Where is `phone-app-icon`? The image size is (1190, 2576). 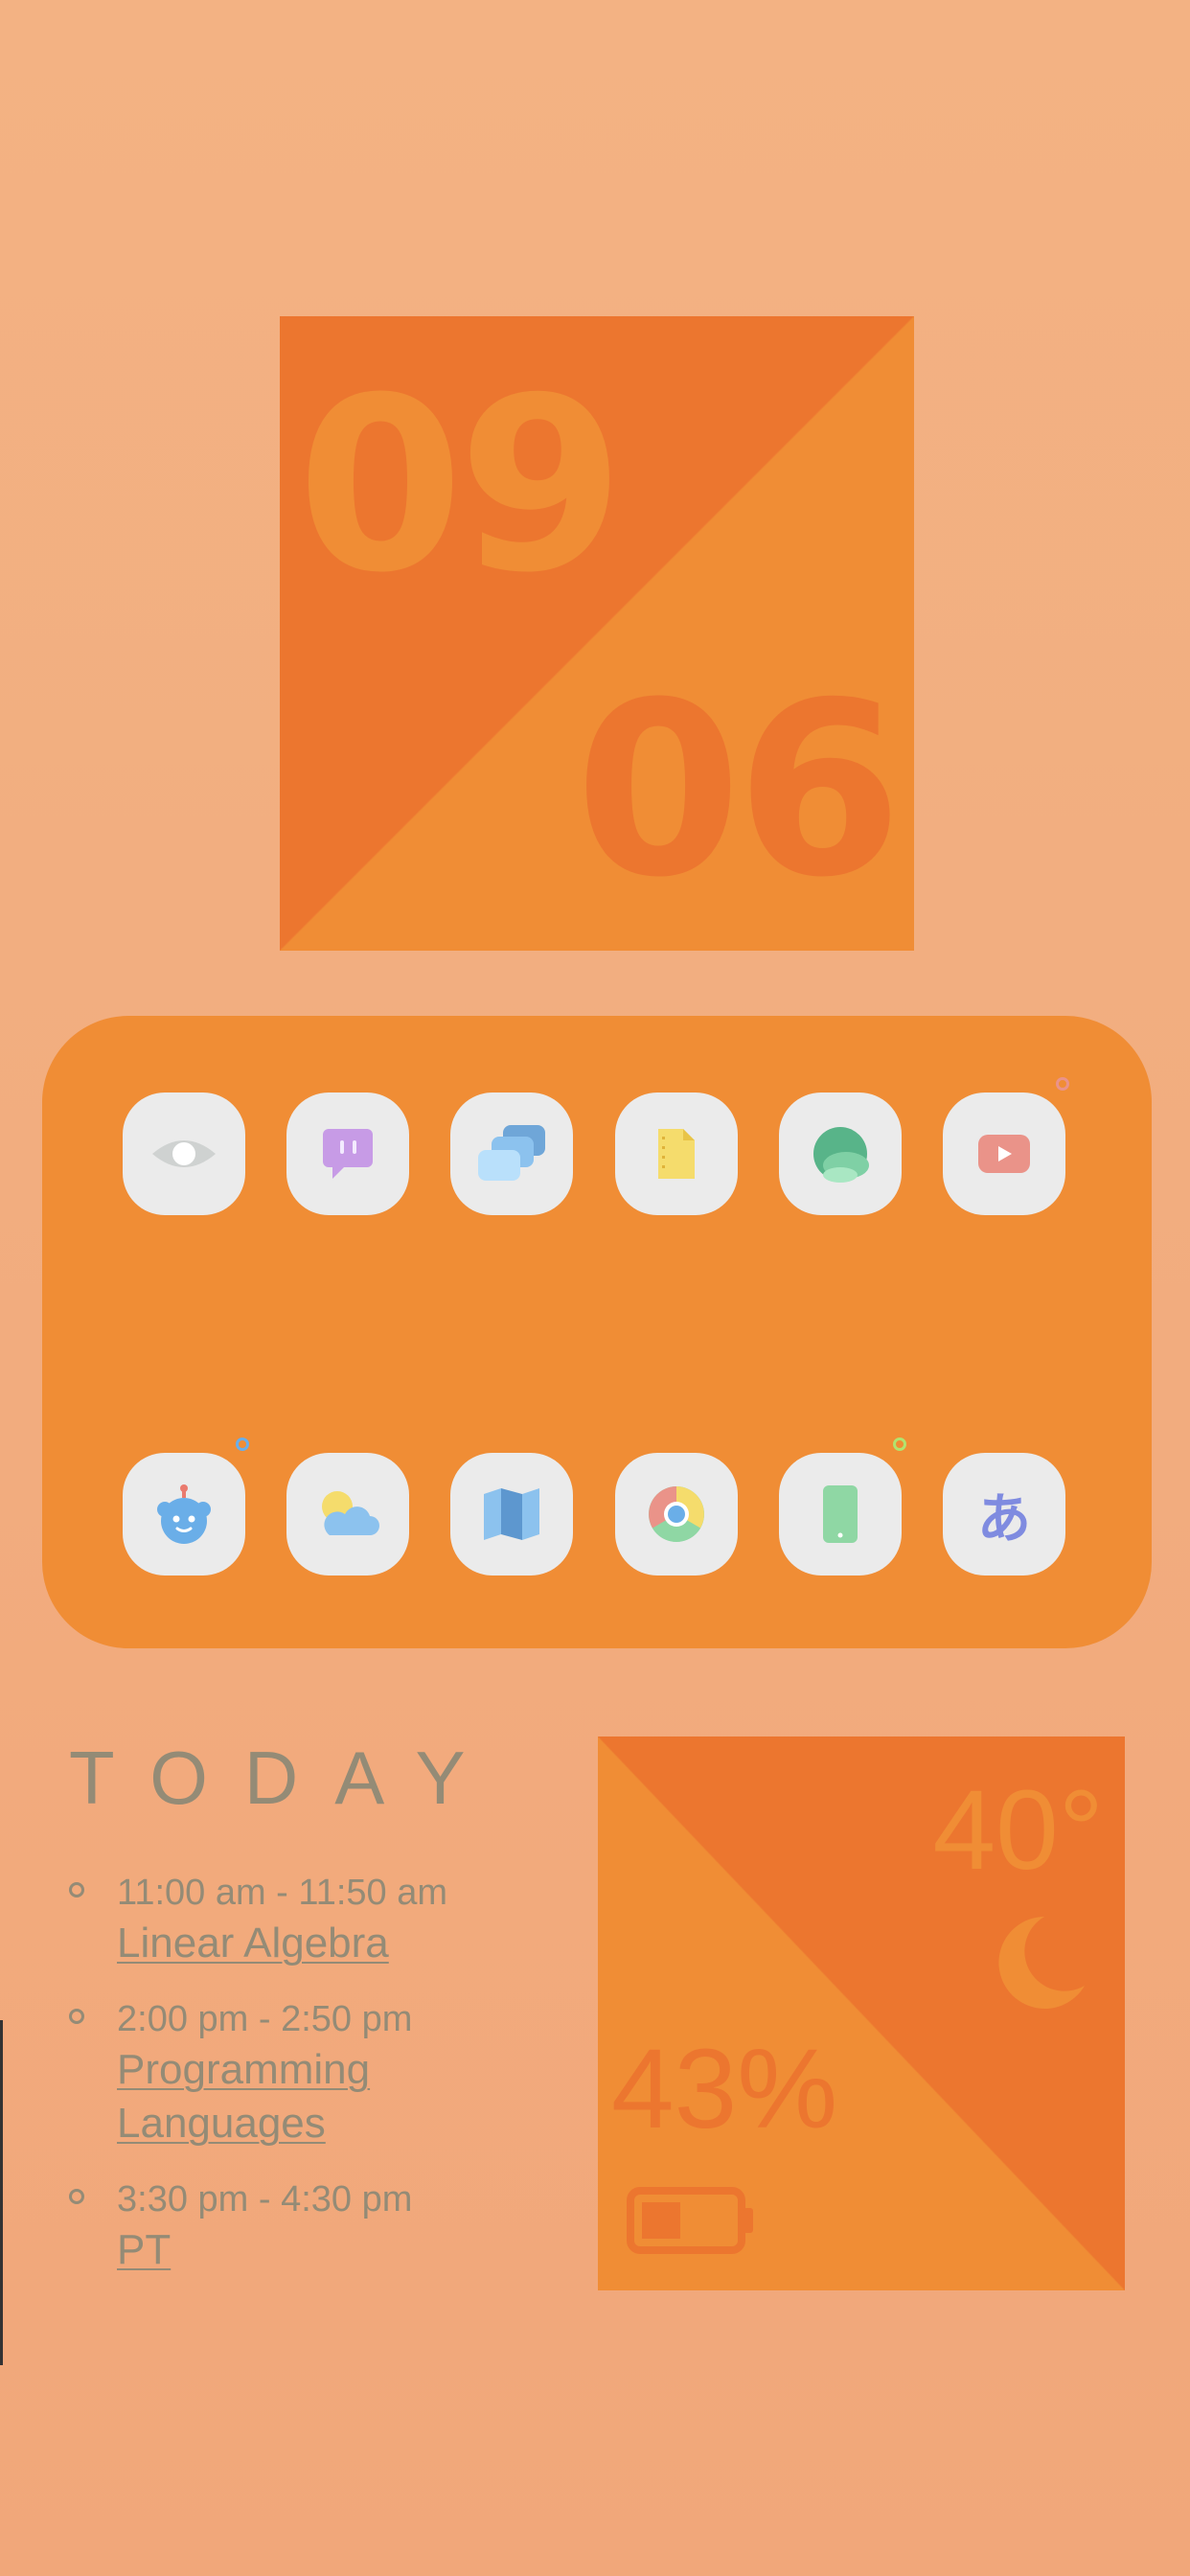 phone-app-icon is located at coordinates (841, 1514).